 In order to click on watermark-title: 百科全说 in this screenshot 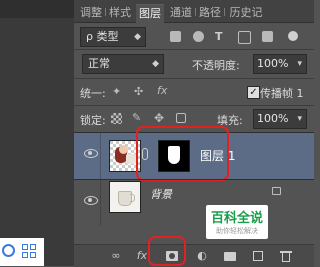, I will do `click(236, 218)`.